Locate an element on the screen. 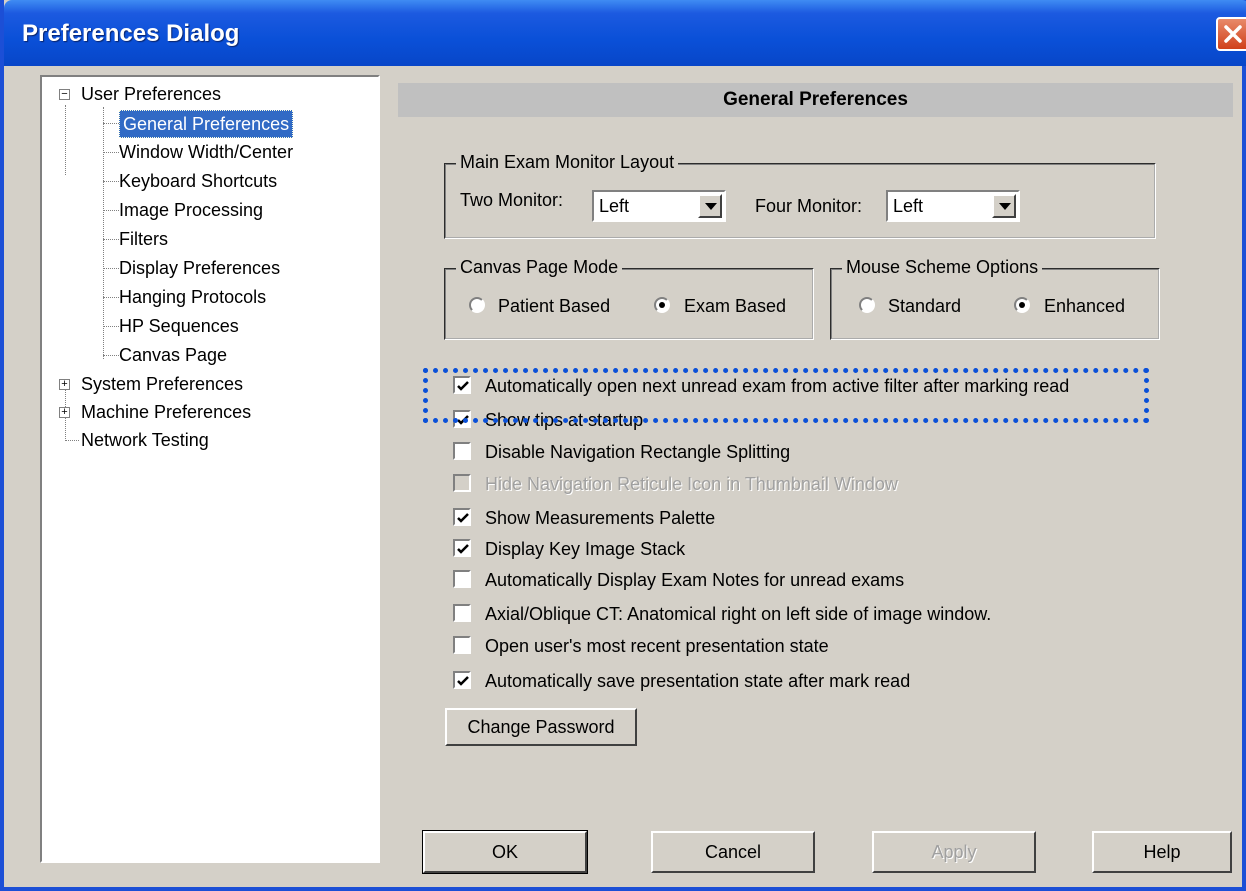  tree-item-label: Hanging Protocols is located at coordinates (193, 297).